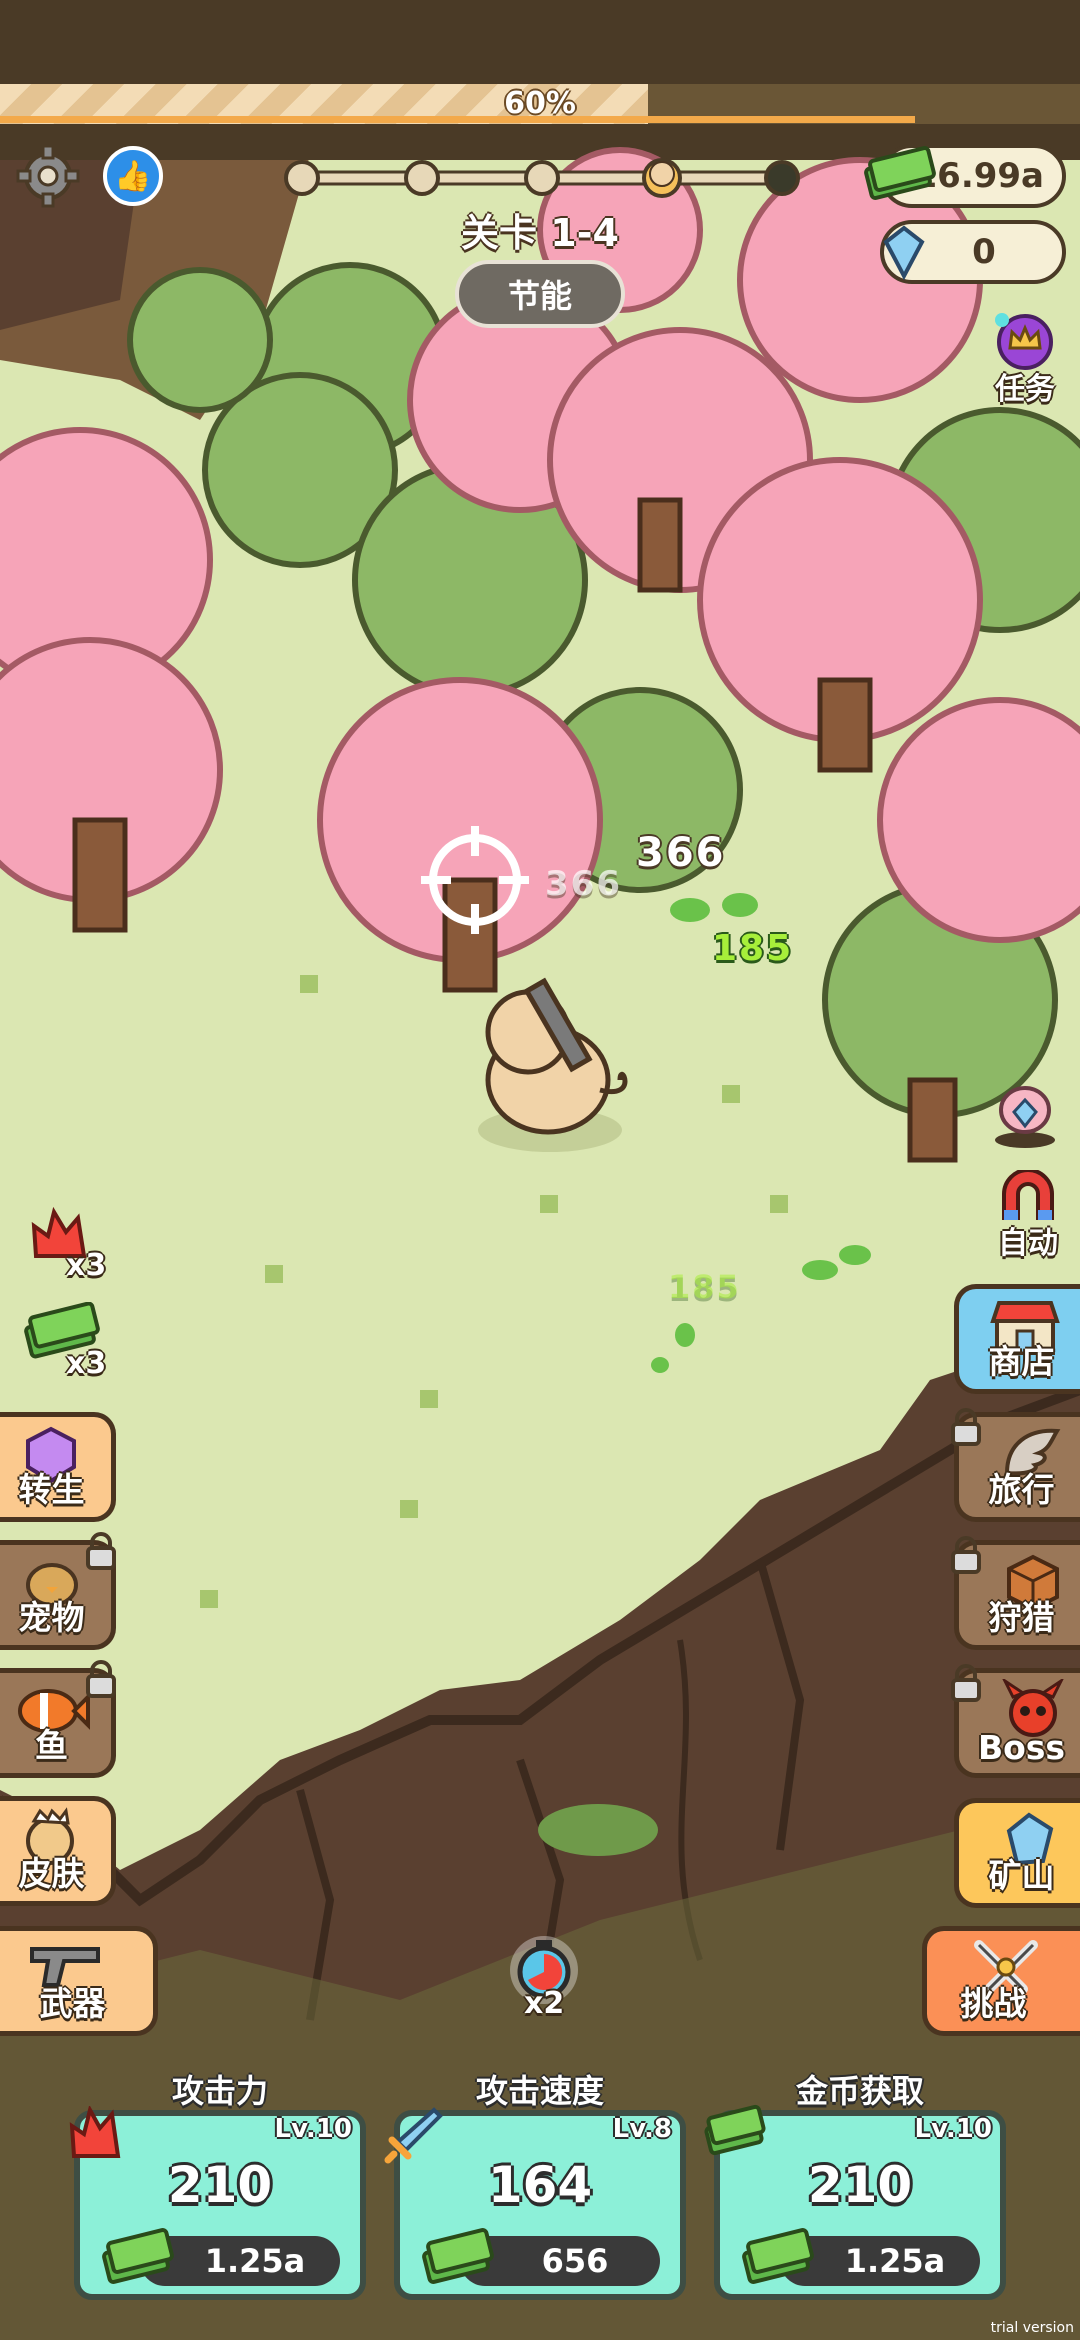 The width and height of the screenshot is (1080, 2340). What do you see at coordinates (51, 1745) in the screenshot?
I see `fish-label: 鱼` at bounding box center [51, 1745].